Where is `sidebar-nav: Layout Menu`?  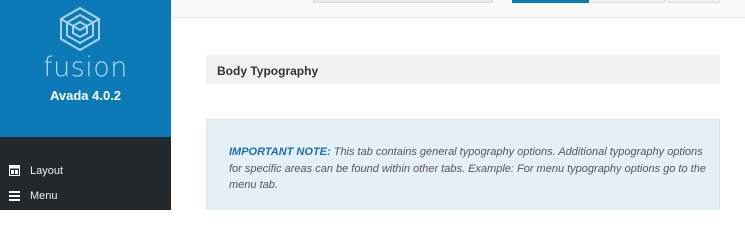
sidebar-nav: Layout Menu is located at coordinates (85, 183).